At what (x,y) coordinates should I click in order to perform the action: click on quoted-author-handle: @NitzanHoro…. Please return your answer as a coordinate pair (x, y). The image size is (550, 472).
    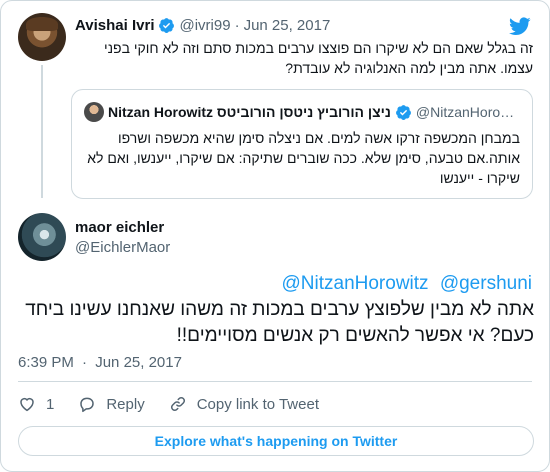
    Looking at the image, I should click on (465, 112).